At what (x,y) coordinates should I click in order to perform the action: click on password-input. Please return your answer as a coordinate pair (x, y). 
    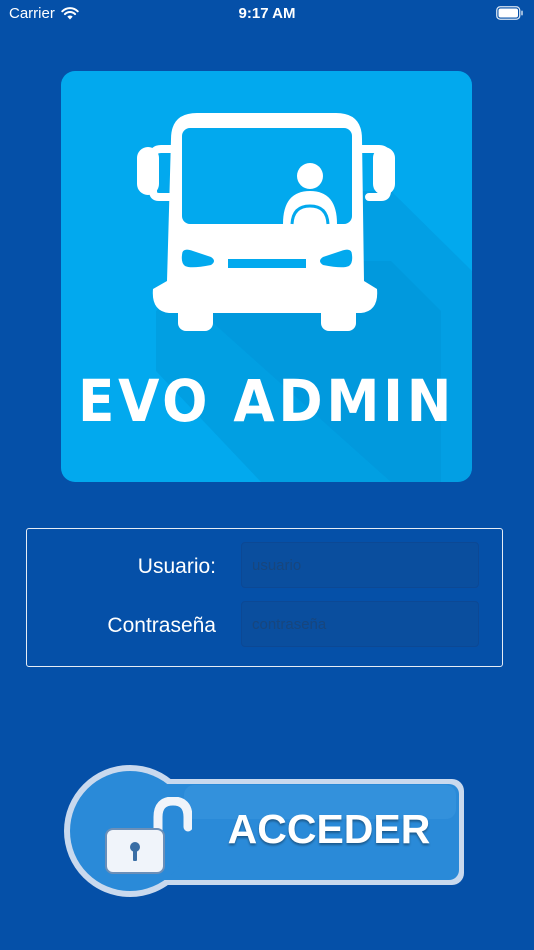
    Looking at the image, I should click on (360, 624).